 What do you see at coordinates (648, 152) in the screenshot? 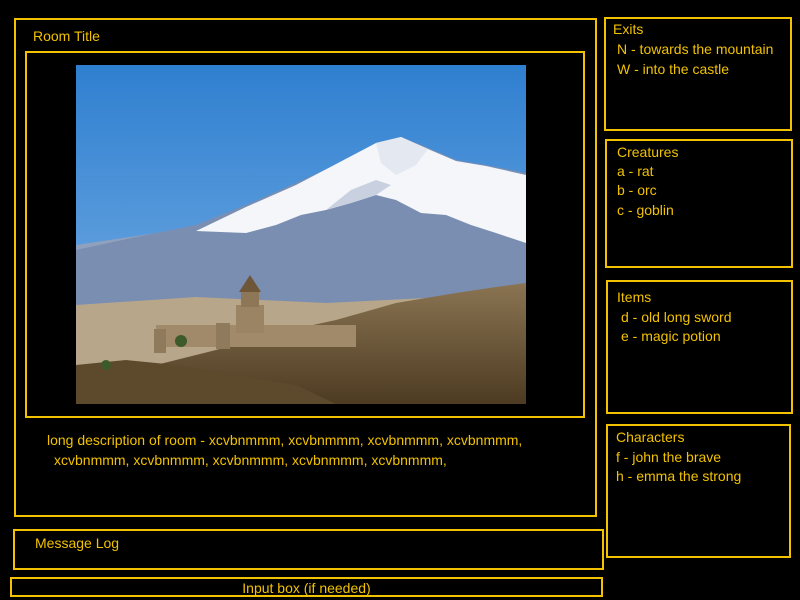
I see `creatures-title: Creatures` at bounding box center [648, 152].